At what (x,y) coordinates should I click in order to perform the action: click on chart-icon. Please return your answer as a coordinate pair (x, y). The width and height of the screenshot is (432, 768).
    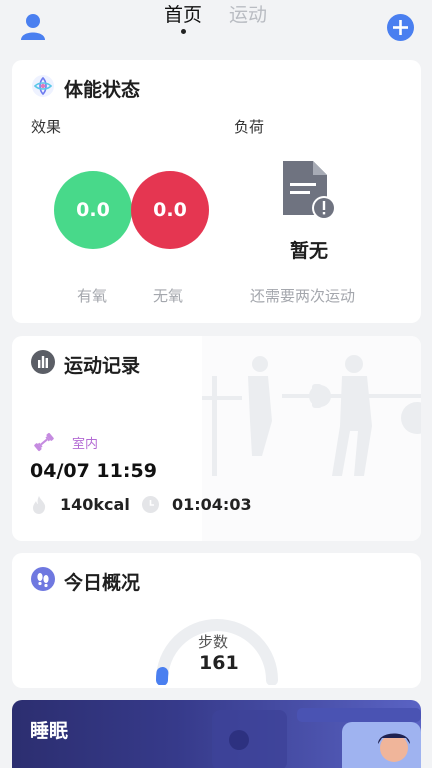
    Looking at the image, I should click on (43, 362).